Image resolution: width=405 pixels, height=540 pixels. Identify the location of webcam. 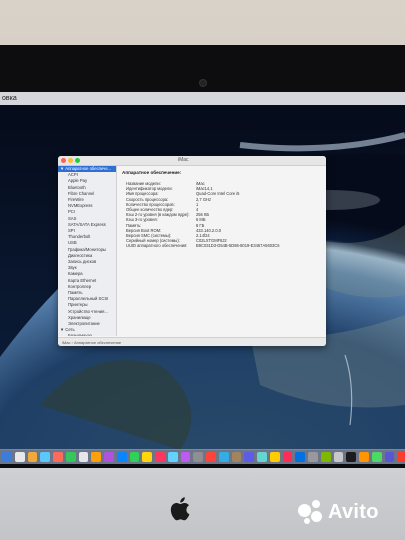
(203, 83).